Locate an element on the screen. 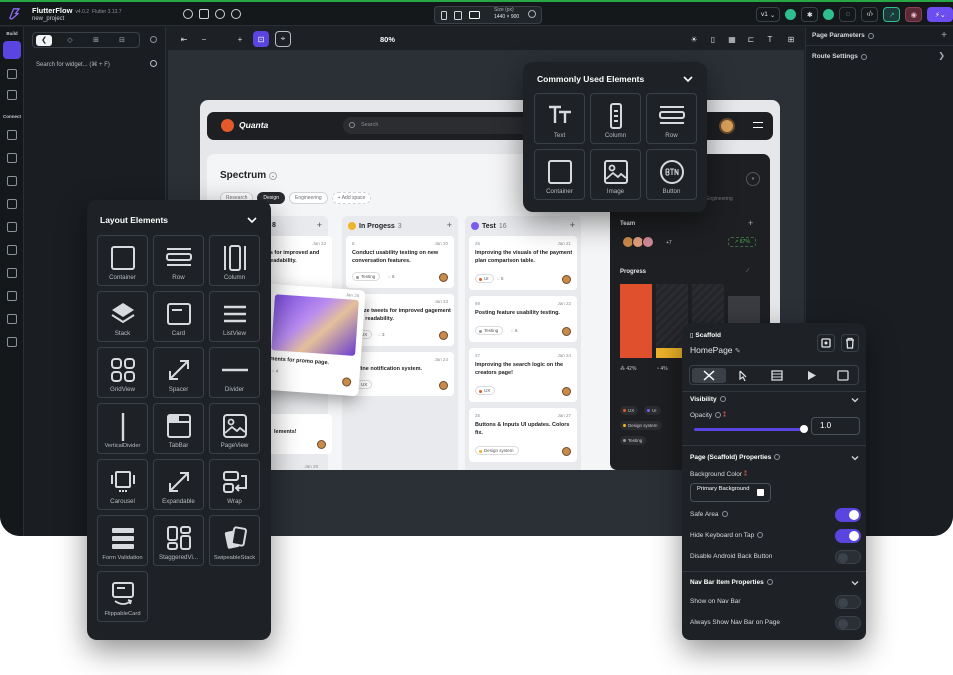  element-stack: Stack is located at coordinates (122, 316).